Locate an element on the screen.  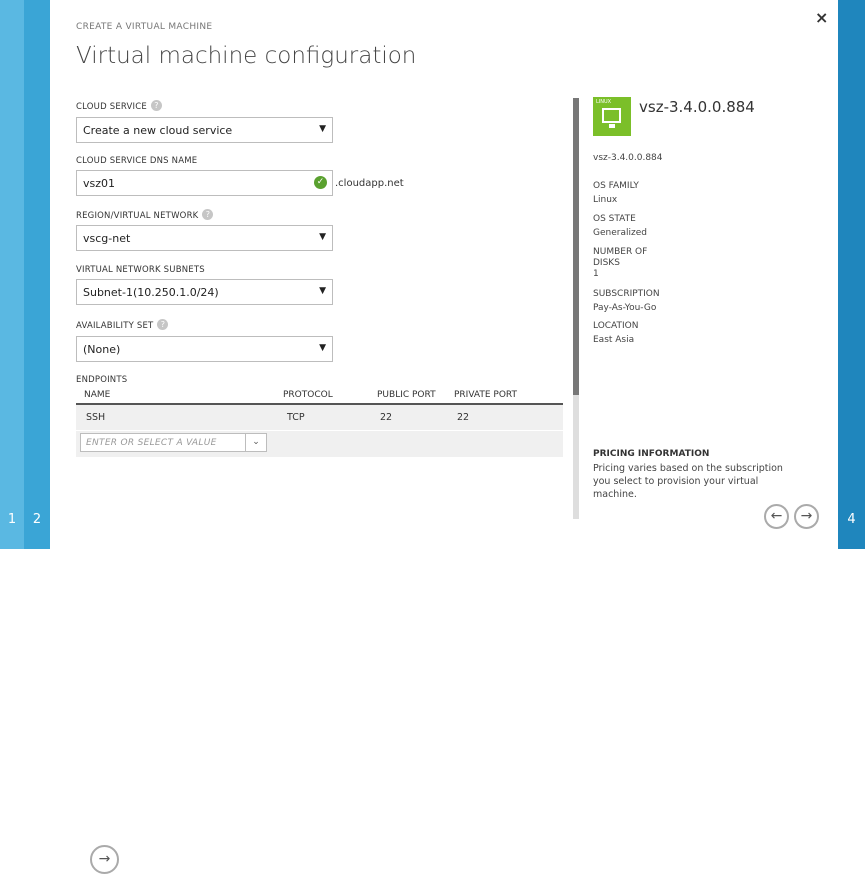
region-value: vscg-net is located at coordinates (107, 238).